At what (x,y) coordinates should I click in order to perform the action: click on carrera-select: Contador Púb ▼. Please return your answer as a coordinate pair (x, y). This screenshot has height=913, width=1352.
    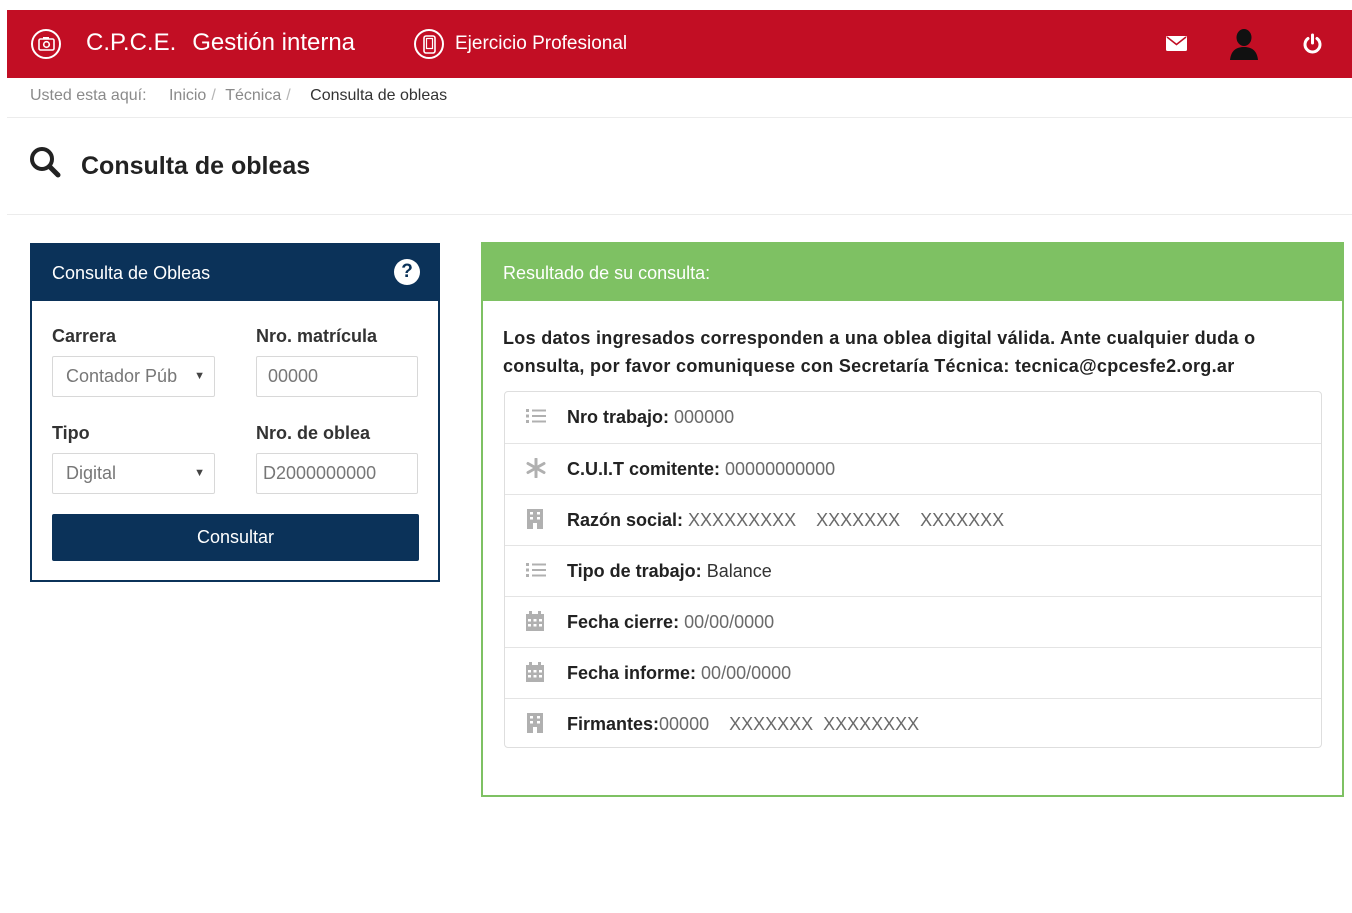
    Looking at the image, I should click on (133, 376).